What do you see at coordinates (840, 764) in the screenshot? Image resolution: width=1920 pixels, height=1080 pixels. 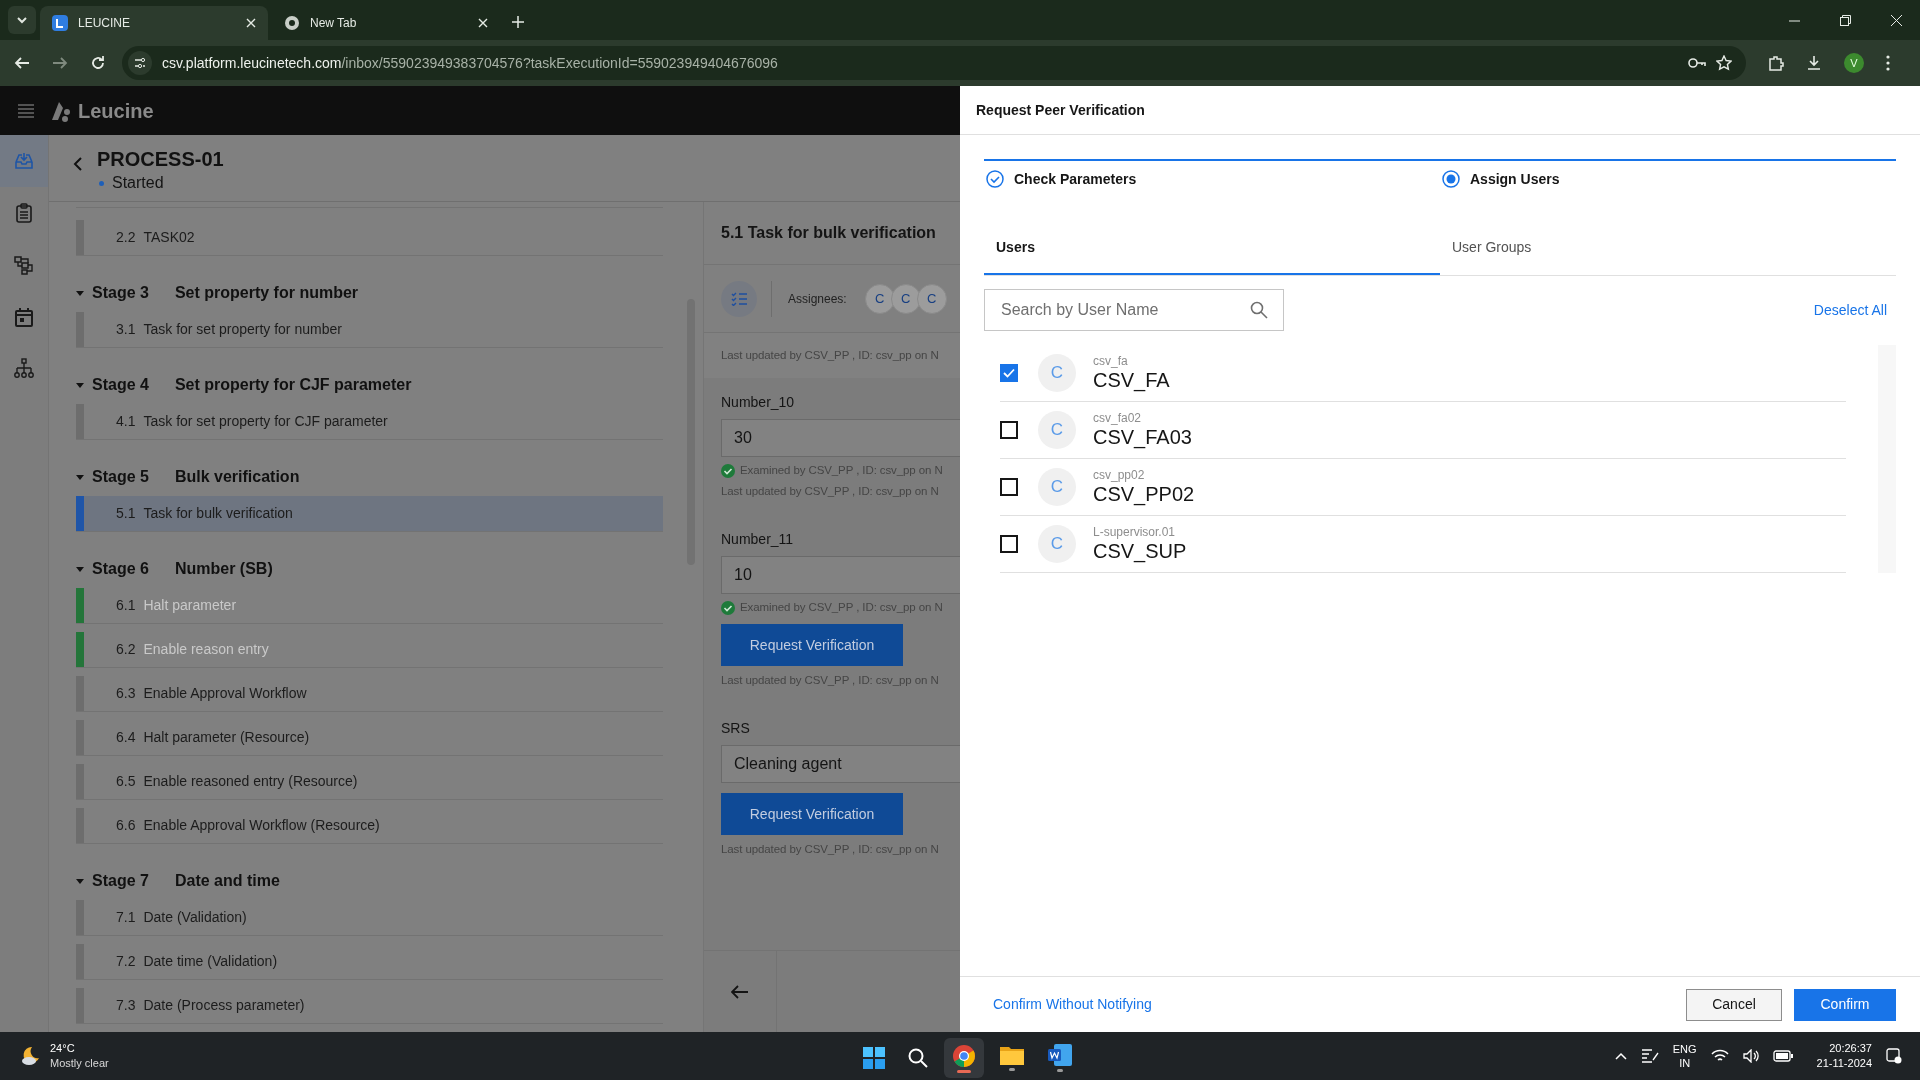 I see `input-field: Cleaning agent` at bounding box center [840, 764].